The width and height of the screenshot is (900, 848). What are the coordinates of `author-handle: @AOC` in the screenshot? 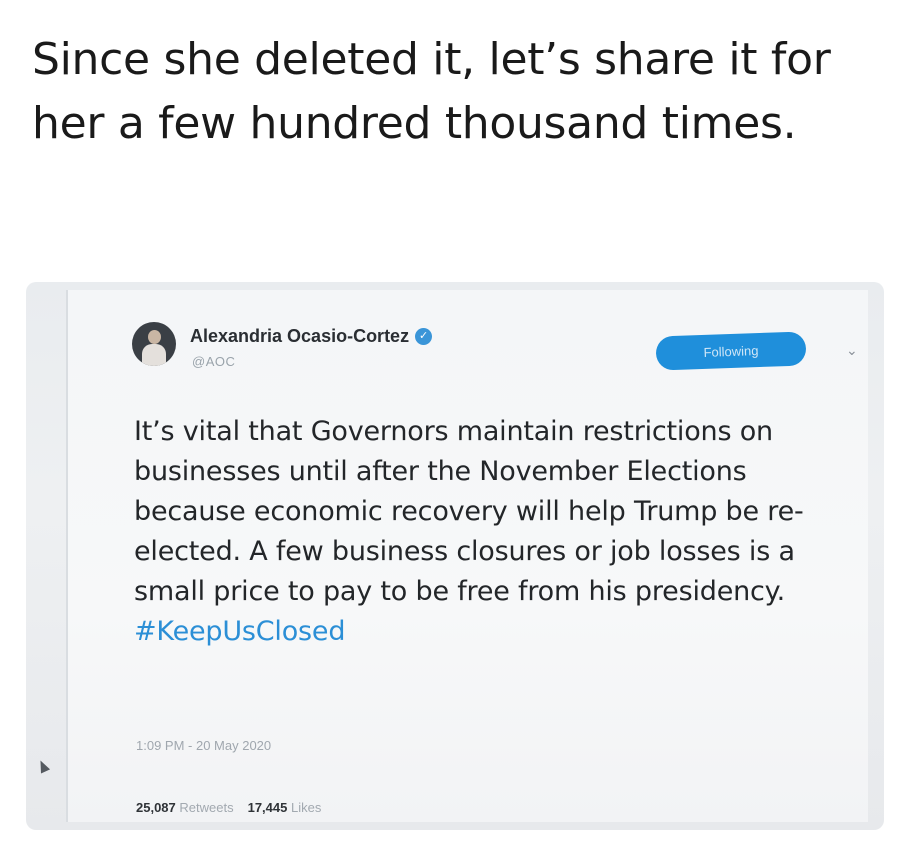 It's located at (213, 361).